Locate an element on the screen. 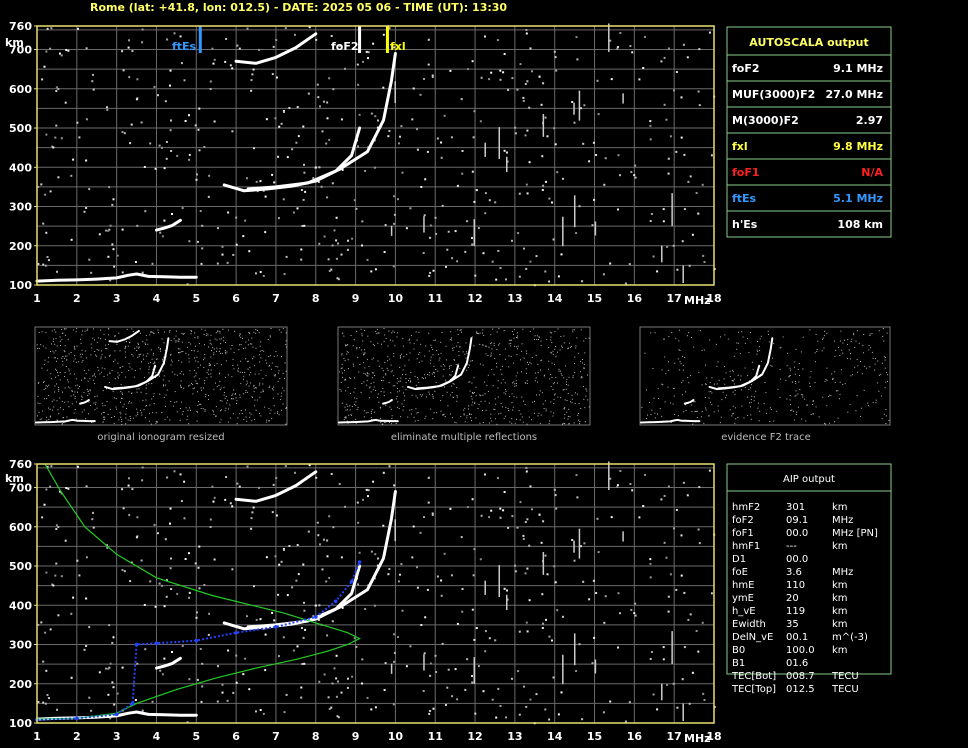 This screenshot has height=748, width=968. aip-key: h_vE is located at coordinates (744, 611).